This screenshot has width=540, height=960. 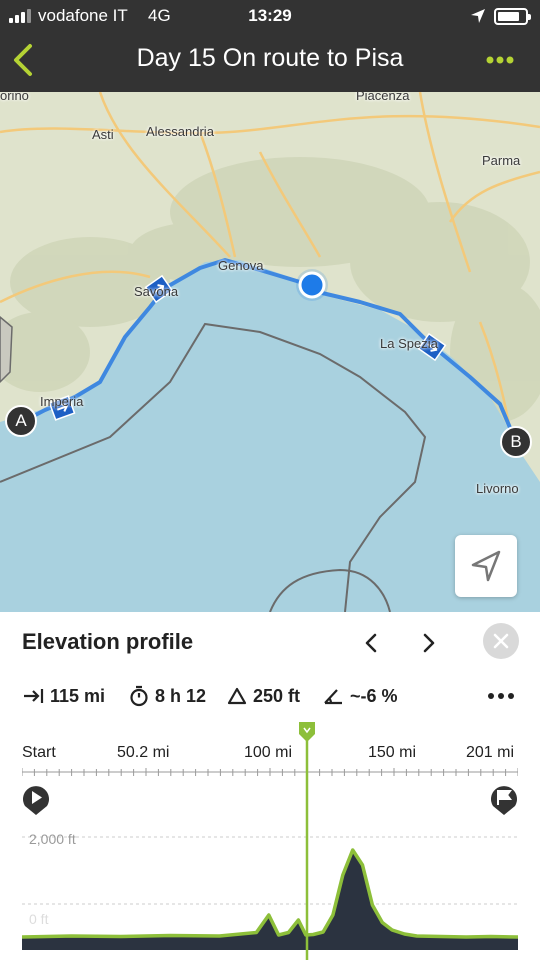 I want to click on city-label-parma: Parma, so click(x=501, y=160).